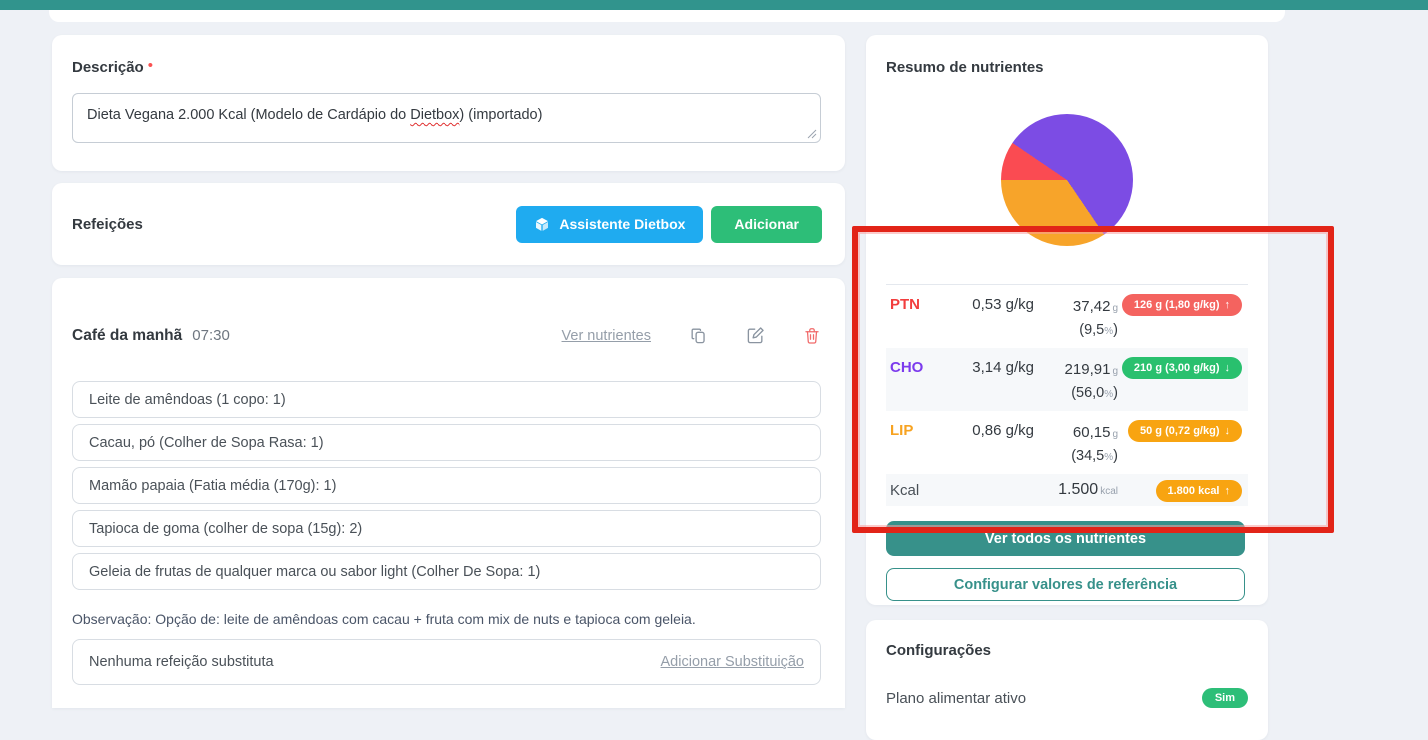  I want to click on settings-card: Configurações Plano alimentar ativo Sim, so click(1067, 680).